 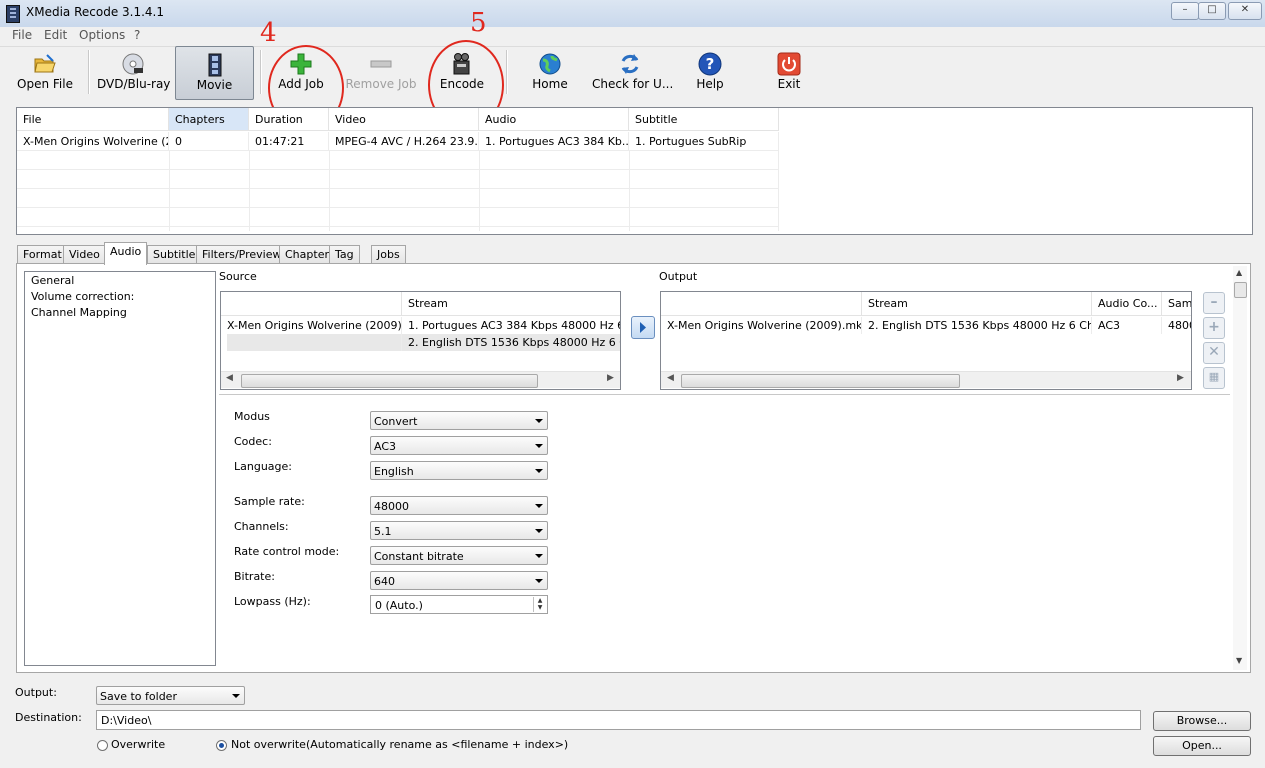 What do you see at coordinates (643, 327) in the screenshot?
I see `add-stream-button` at bounding box center [643, 327].